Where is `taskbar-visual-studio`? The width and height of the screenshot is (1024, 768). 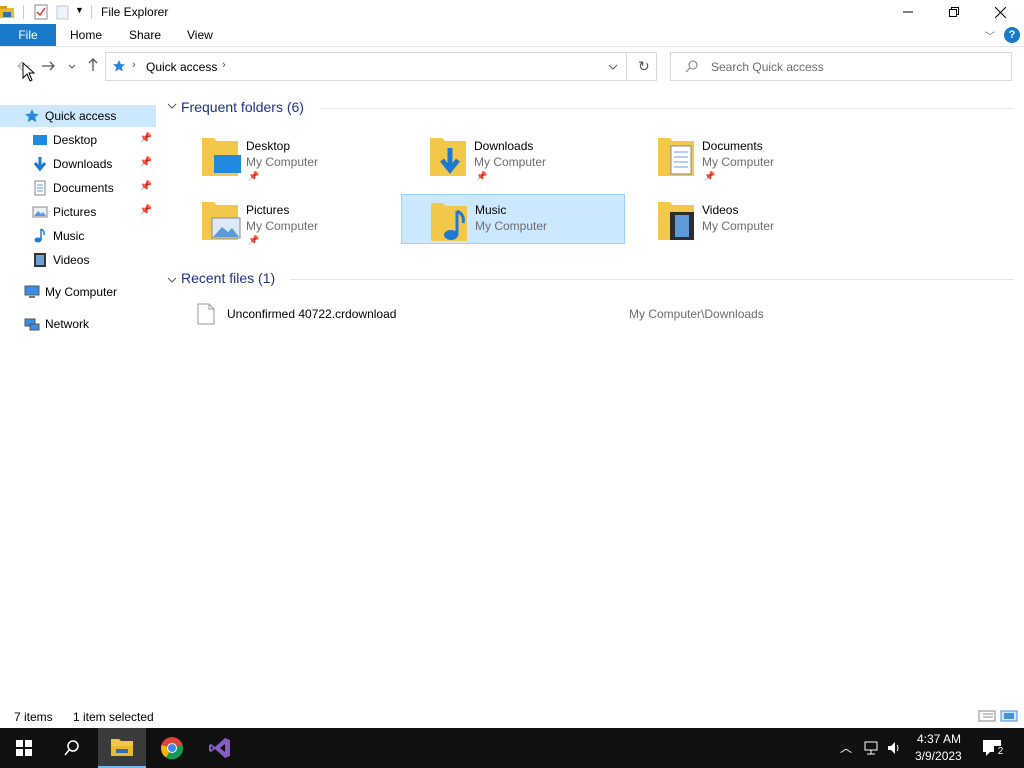 taskbar-visual-studio is located at coordinates (220, 748).